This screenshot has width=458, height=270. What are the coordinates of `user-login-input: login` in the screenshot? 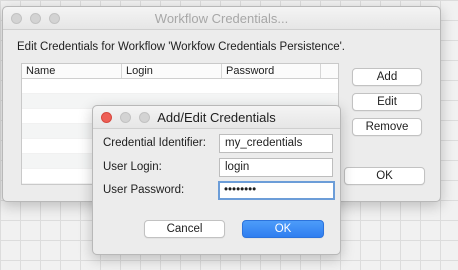 It's located at (276, 167).